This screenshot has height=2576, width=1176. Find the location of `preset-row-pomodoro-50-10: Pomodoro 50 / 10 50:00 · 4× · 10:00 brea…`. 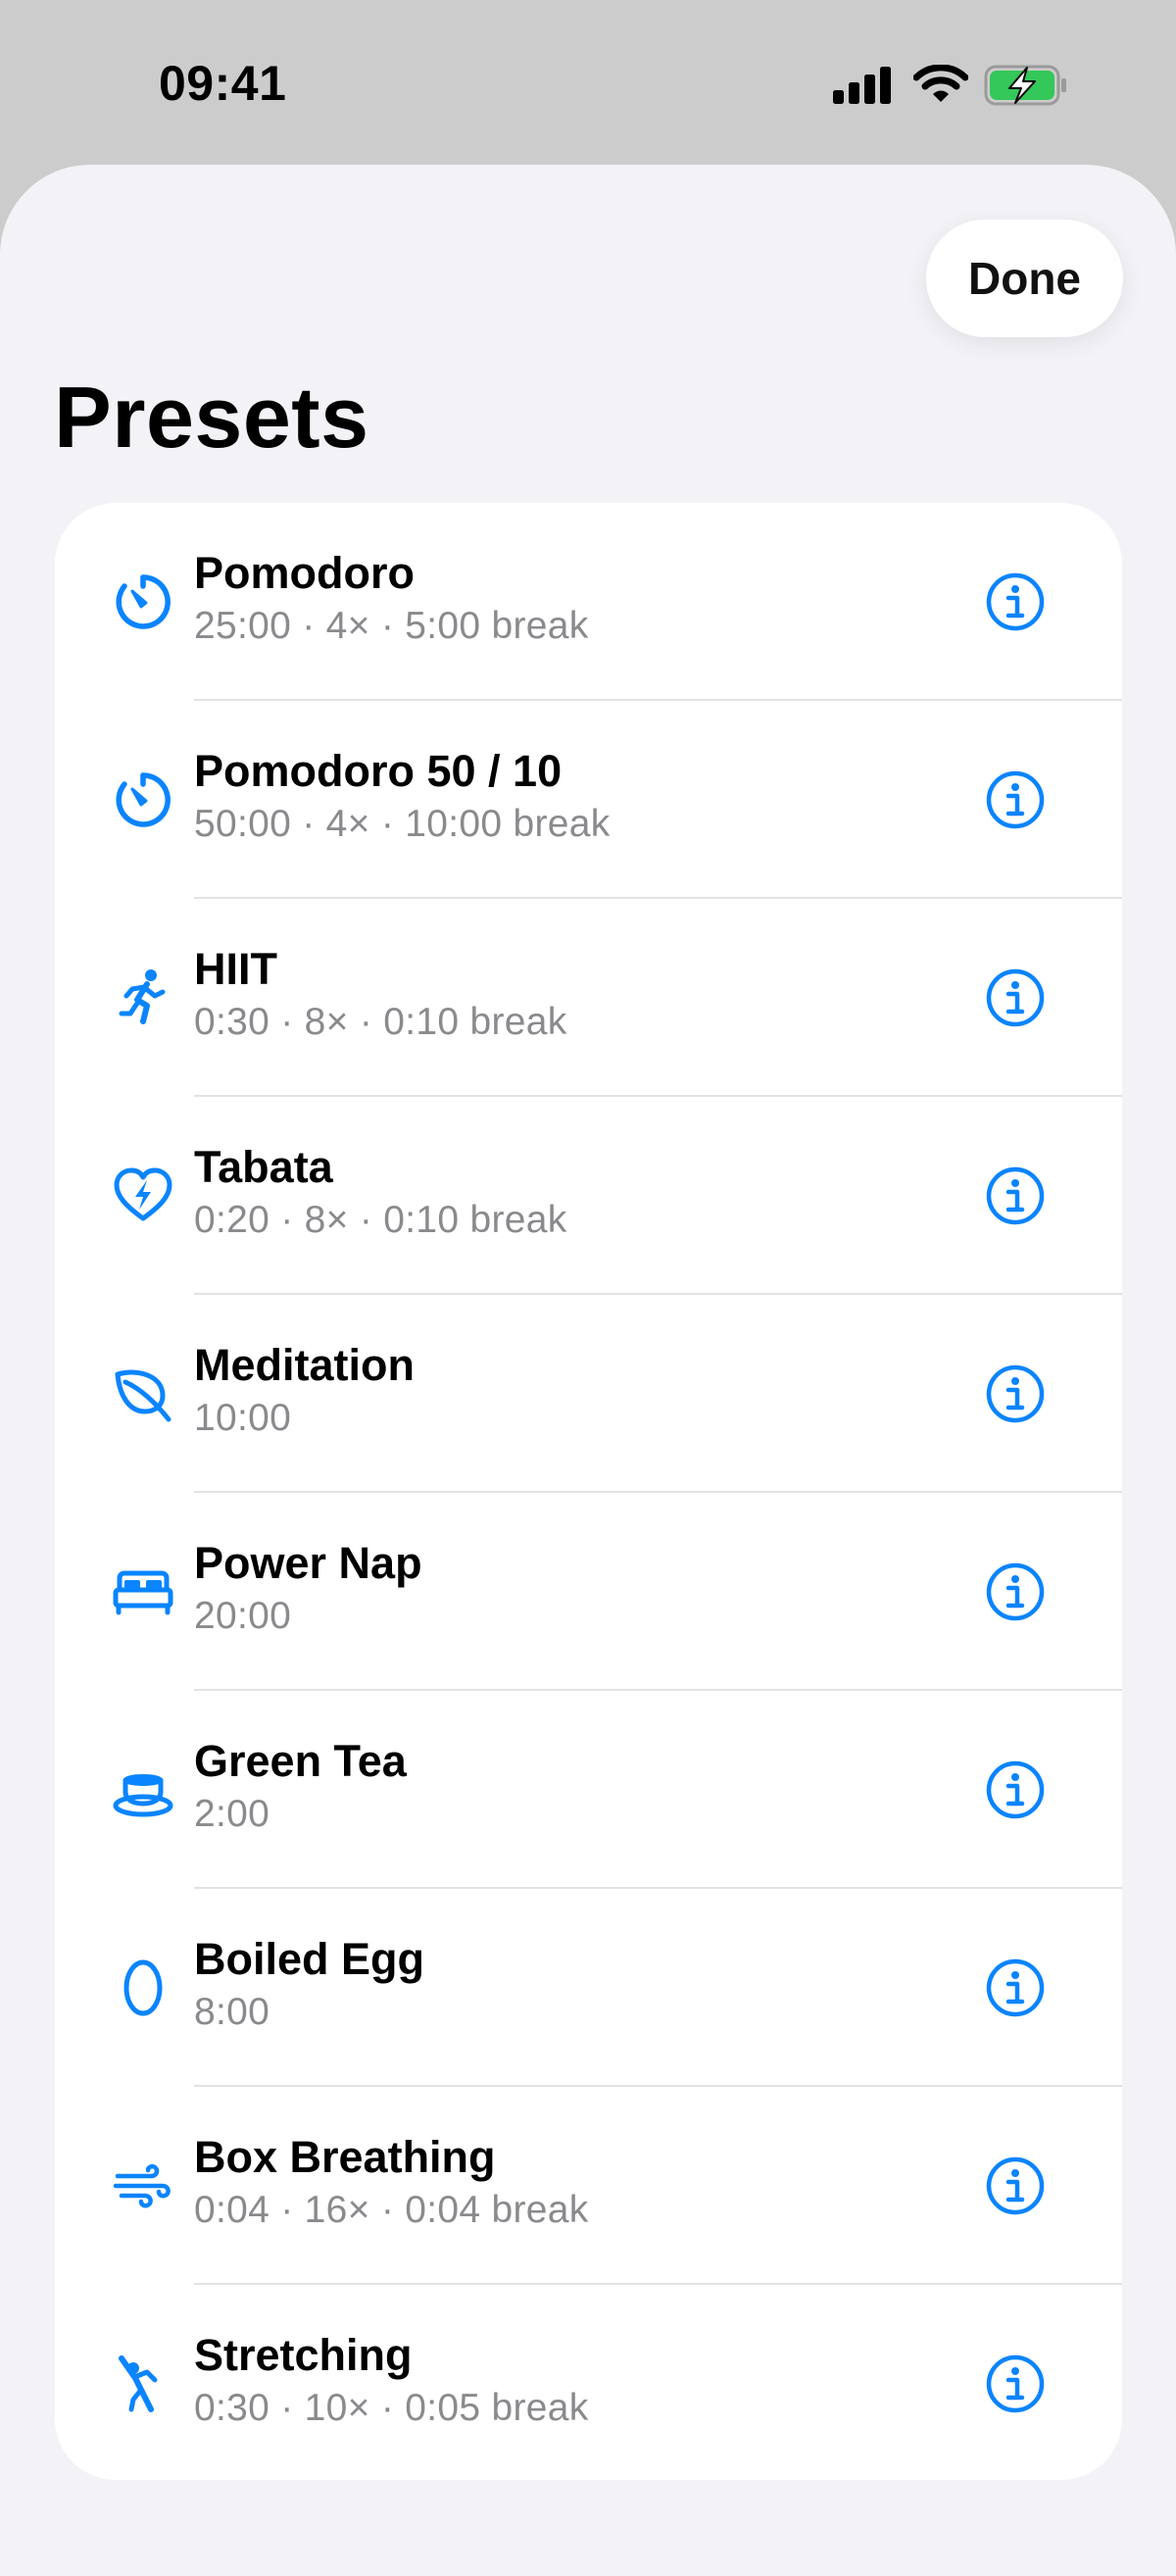

preset-row-pomodoro-50-10: Pomodoro 50 / 10 50:00 · 4× · 10:00 brea… is located at coordinates (588, 800).